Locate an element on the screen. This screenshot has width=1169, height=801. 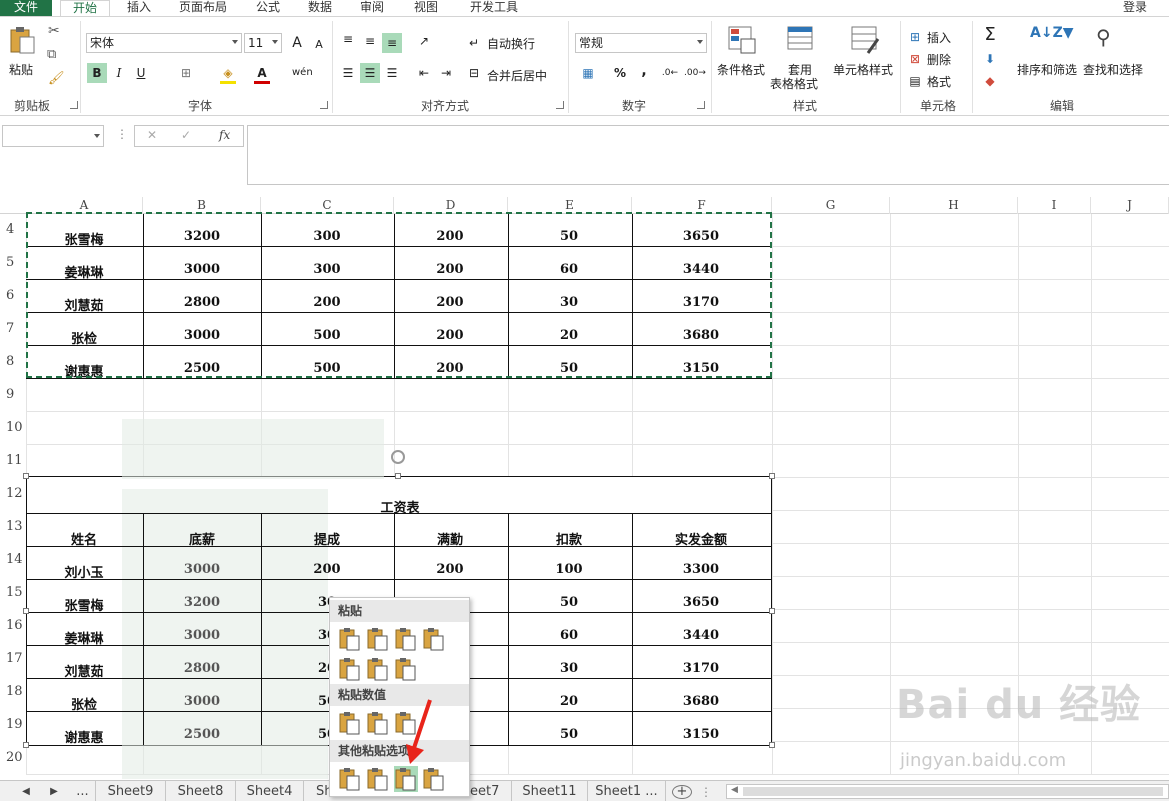
row-header-4: 4 is located at coordinates (13, 229).